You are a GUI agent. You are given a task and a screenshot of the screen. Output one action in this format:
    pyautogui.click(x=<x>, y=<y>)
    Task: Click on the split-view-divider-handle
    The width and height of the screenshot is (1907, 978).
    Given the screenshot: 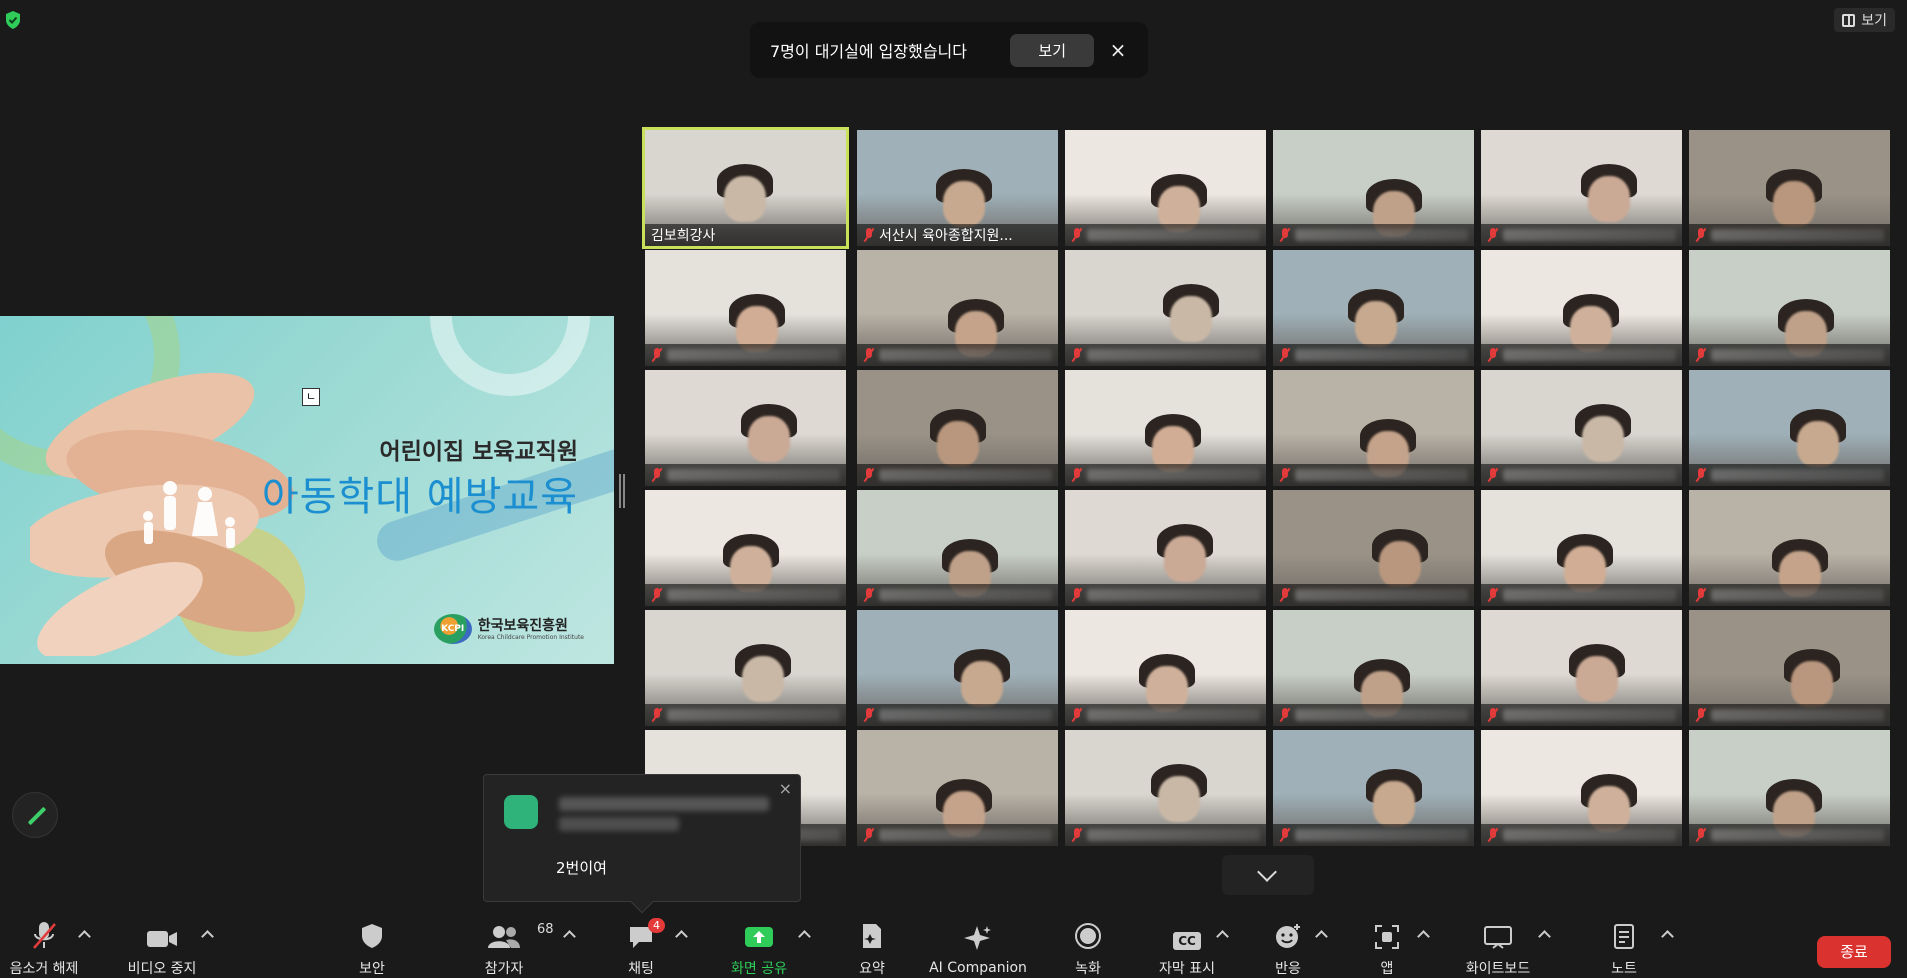 What is the action you would take?
    pyautogui.click(x=622, y=491)
    